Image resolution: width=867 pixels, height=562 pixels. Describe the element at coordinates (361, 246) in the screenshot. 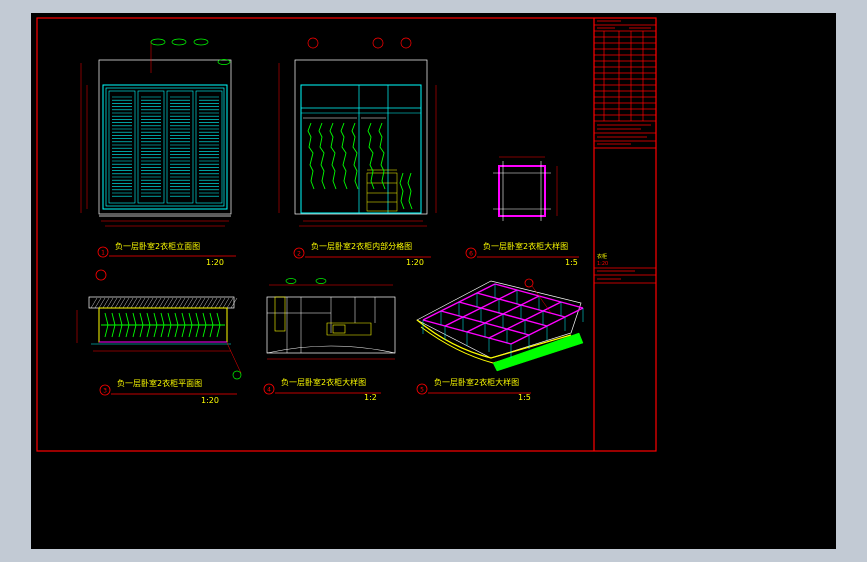

I see `view2-title: 负一层卧室2衣柜内部分格图` at that location.